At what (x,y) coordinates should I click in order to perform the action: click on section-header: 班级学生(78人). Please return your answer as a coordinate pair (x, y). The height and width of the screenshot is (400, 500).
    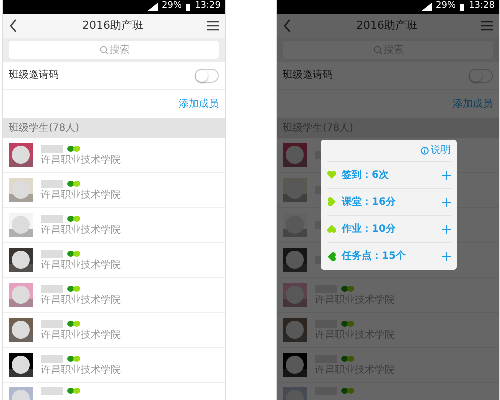
    Looking at the image, I should click on (114, 128).